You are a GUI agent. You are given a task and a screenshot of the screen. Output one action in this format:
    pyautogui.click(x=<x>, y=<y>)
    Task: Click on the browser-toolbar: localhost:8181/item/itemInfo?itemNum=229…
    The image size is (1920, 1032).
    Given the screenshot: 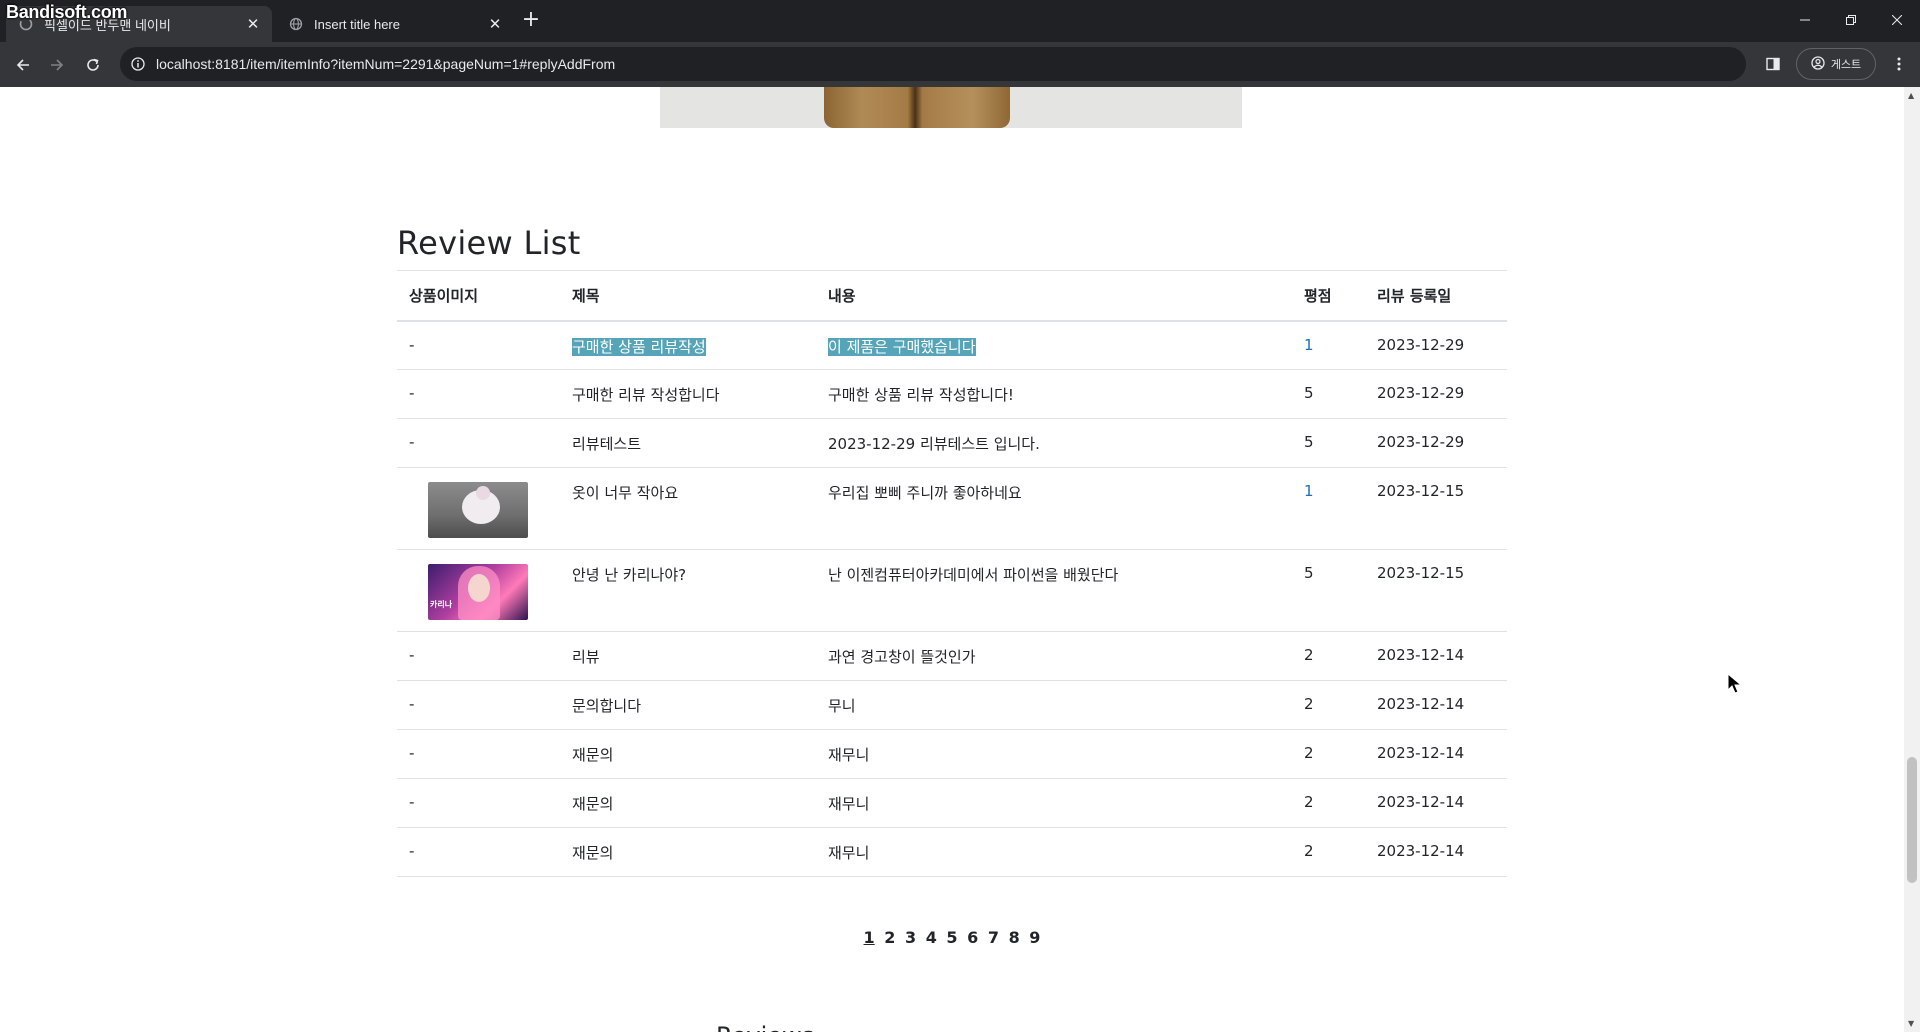 What is the action you would take?
    pyautogui.click(x=960, y=64)
    